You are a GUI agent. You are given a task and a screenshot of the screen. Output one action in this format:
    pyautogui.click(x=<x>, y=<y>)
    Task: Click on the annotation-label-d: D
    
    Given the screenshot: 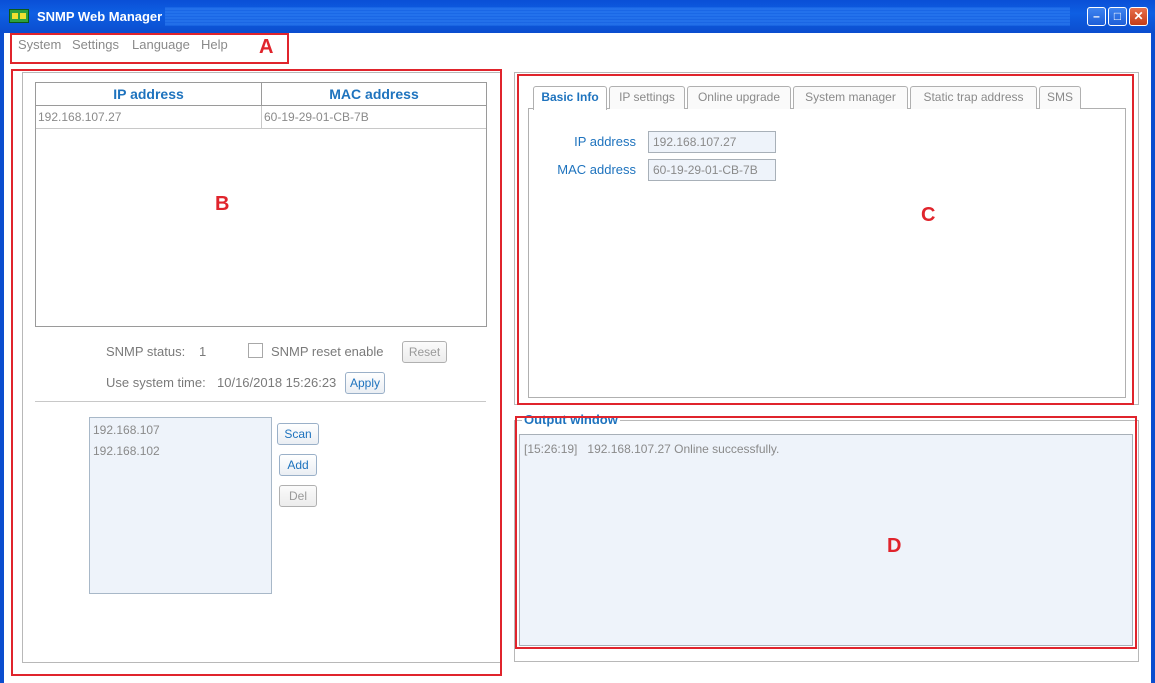 What is the action you would take?
    pyautogui.click(x=894, y=546)
    